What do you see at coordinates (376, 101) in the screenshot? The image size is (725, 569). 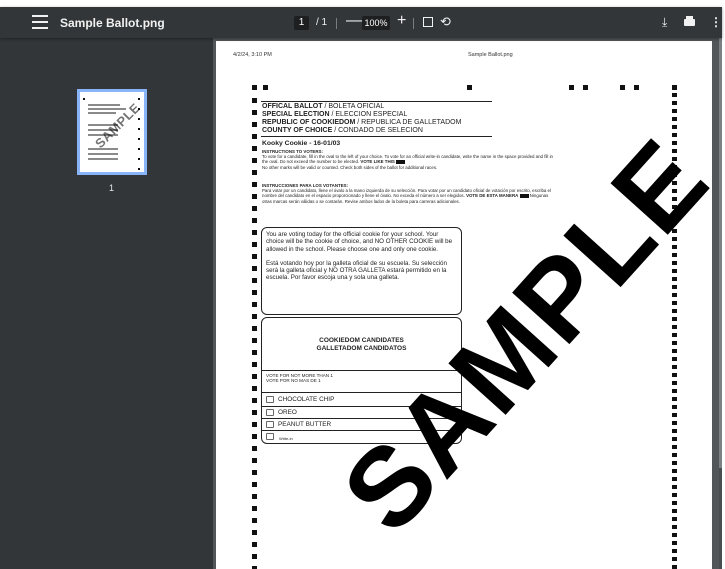 I see `header-rule` at bounding box center [376, 101].